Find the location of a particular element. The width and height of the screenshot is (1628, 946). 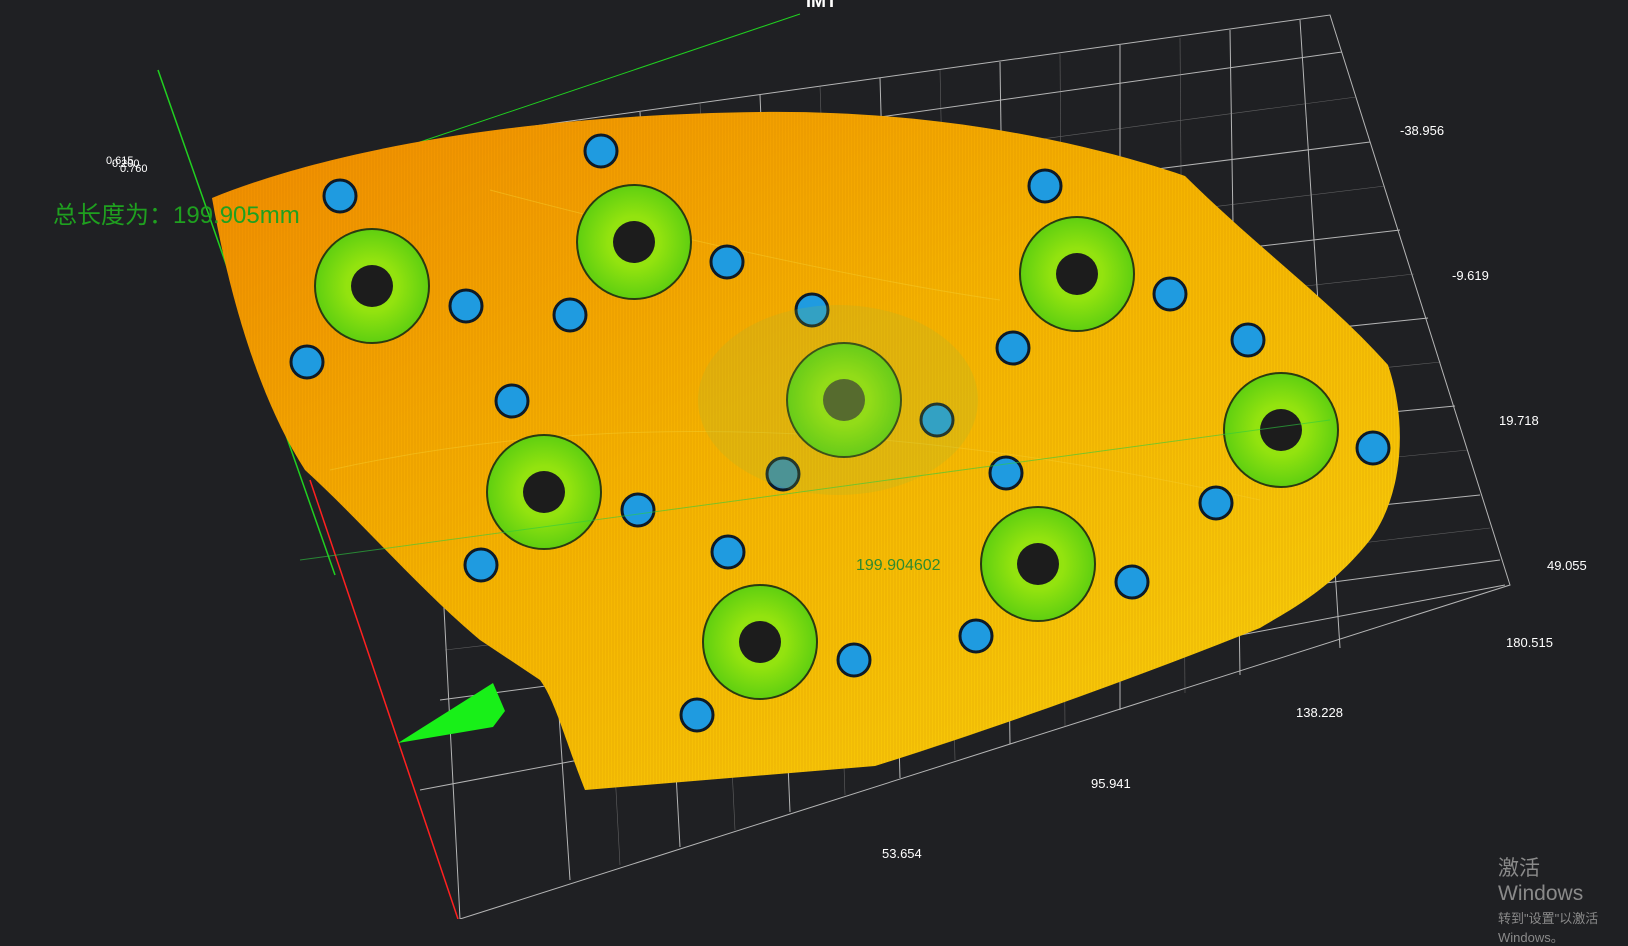

axis-origin-labels: 0.615 0.200 0.760 is located at coordinates (141, 170).